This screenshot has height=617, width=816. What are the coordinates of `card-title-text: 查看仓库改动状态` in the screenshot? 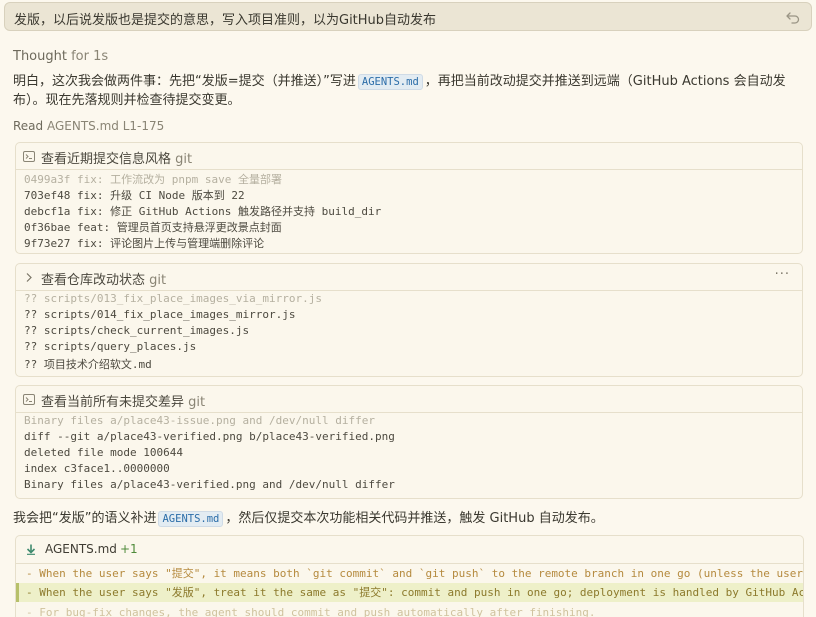 It's located at (93, 280).